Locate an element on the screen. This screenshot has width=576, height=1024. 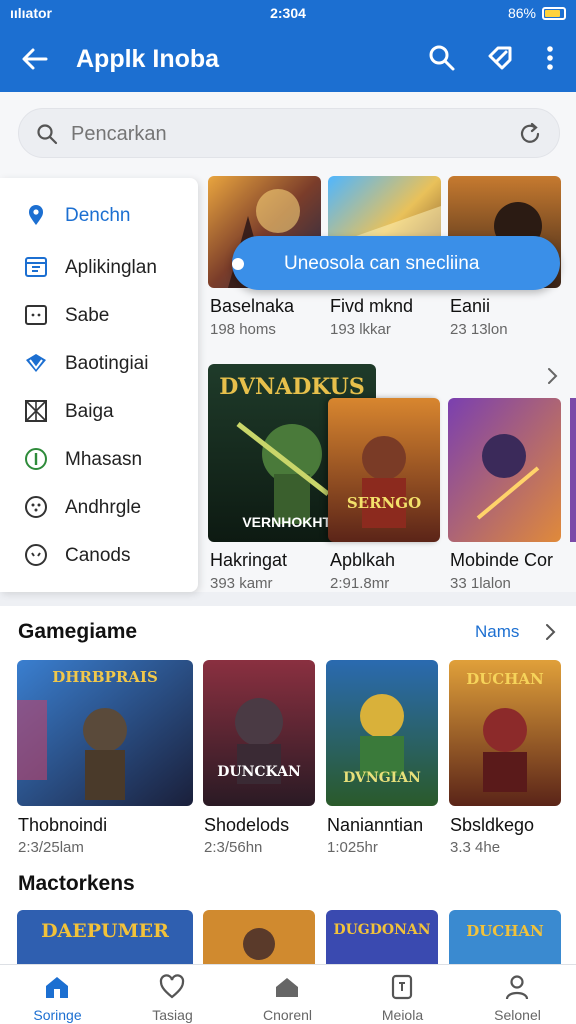
drawer-item-label: Mhasasn is located at coordinates (104, 459).